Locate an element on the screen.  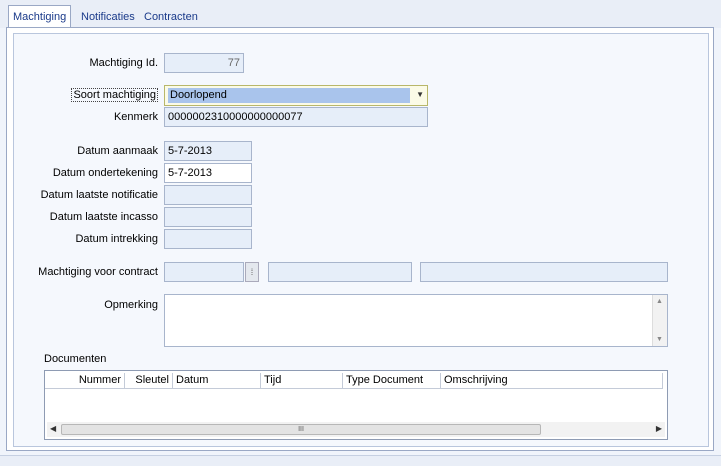
contract-id-field is located at coordinates (204, 272).